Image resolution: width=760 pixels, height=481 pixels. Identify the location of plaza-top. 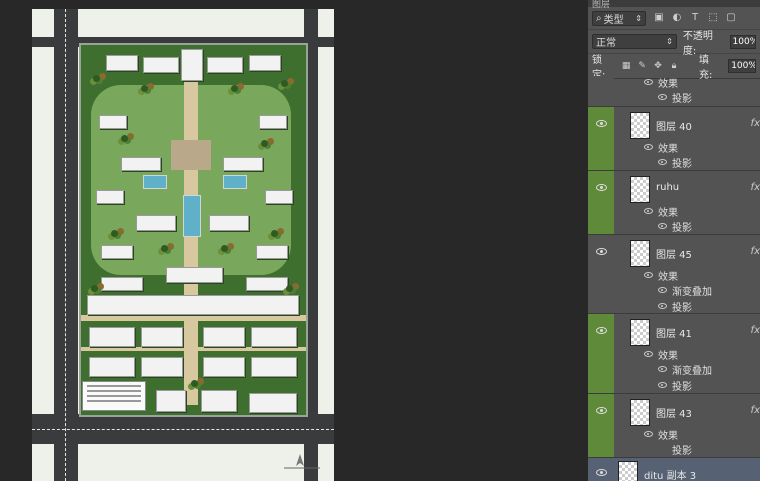
(191, 155).